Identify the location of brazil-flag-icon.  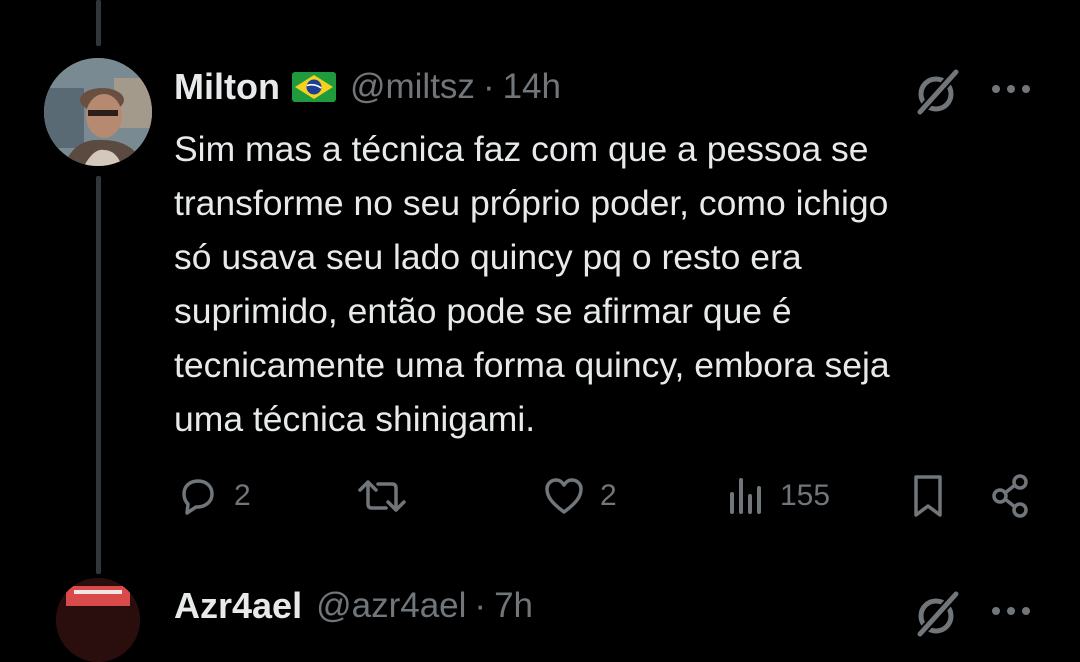
(313, 87).